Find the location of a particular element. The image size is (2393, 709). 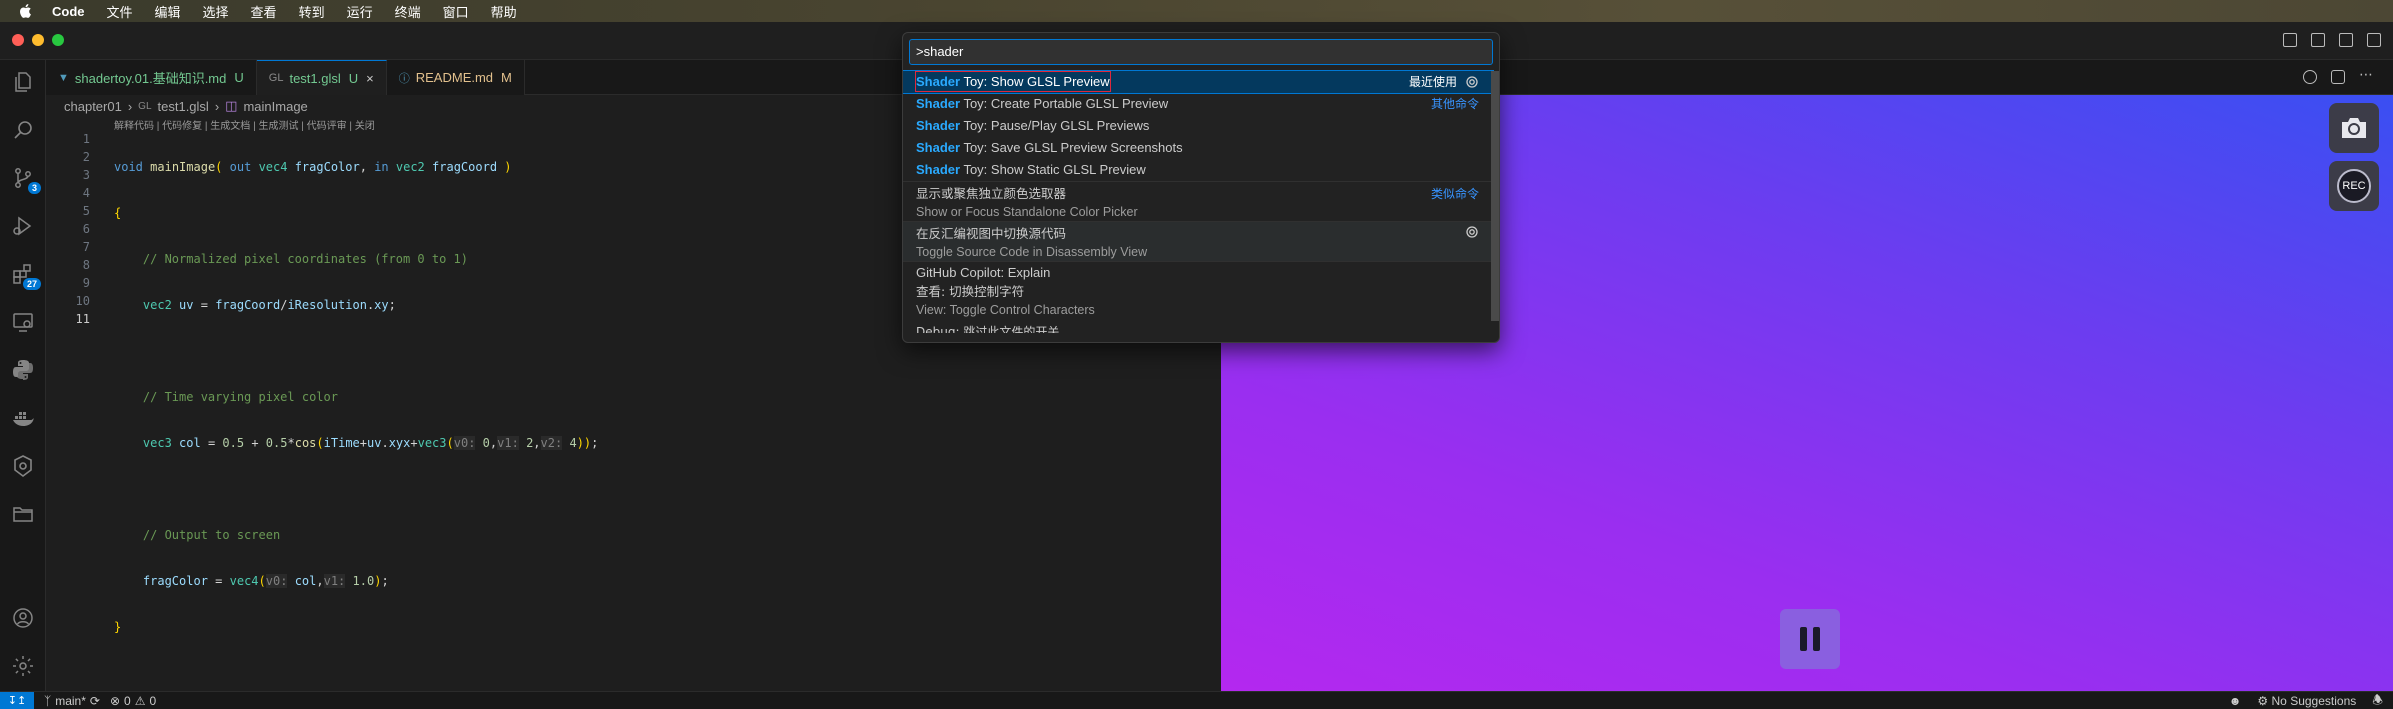

menu-help: 帮助 is located at coordinates (504, 11).